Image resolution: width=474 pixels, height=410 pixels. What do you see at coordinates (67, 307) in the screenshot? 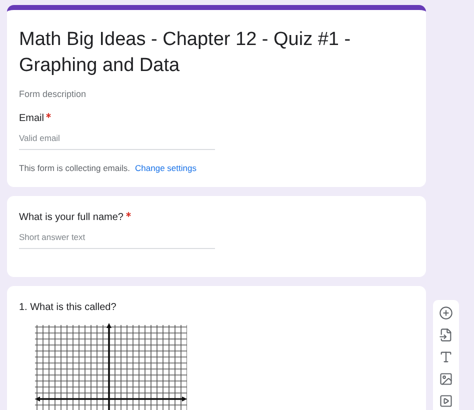
I see `question-title: 1. What is this called?` at bounding box center [67, 307].